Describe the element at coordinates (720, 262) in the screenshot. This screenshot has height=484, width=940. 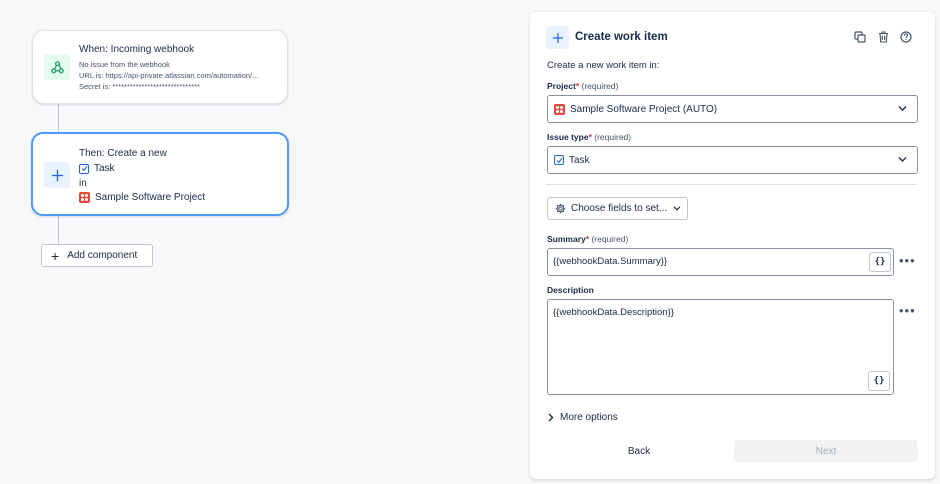
I see `summary-input: {{webhookData.Summary}}` at that location.